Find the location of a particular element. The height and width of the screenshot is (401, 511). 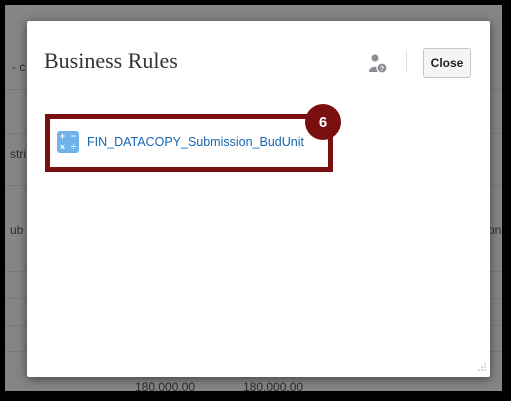

tutorial-step-badge: 6 is located at coordinates (323, 122).